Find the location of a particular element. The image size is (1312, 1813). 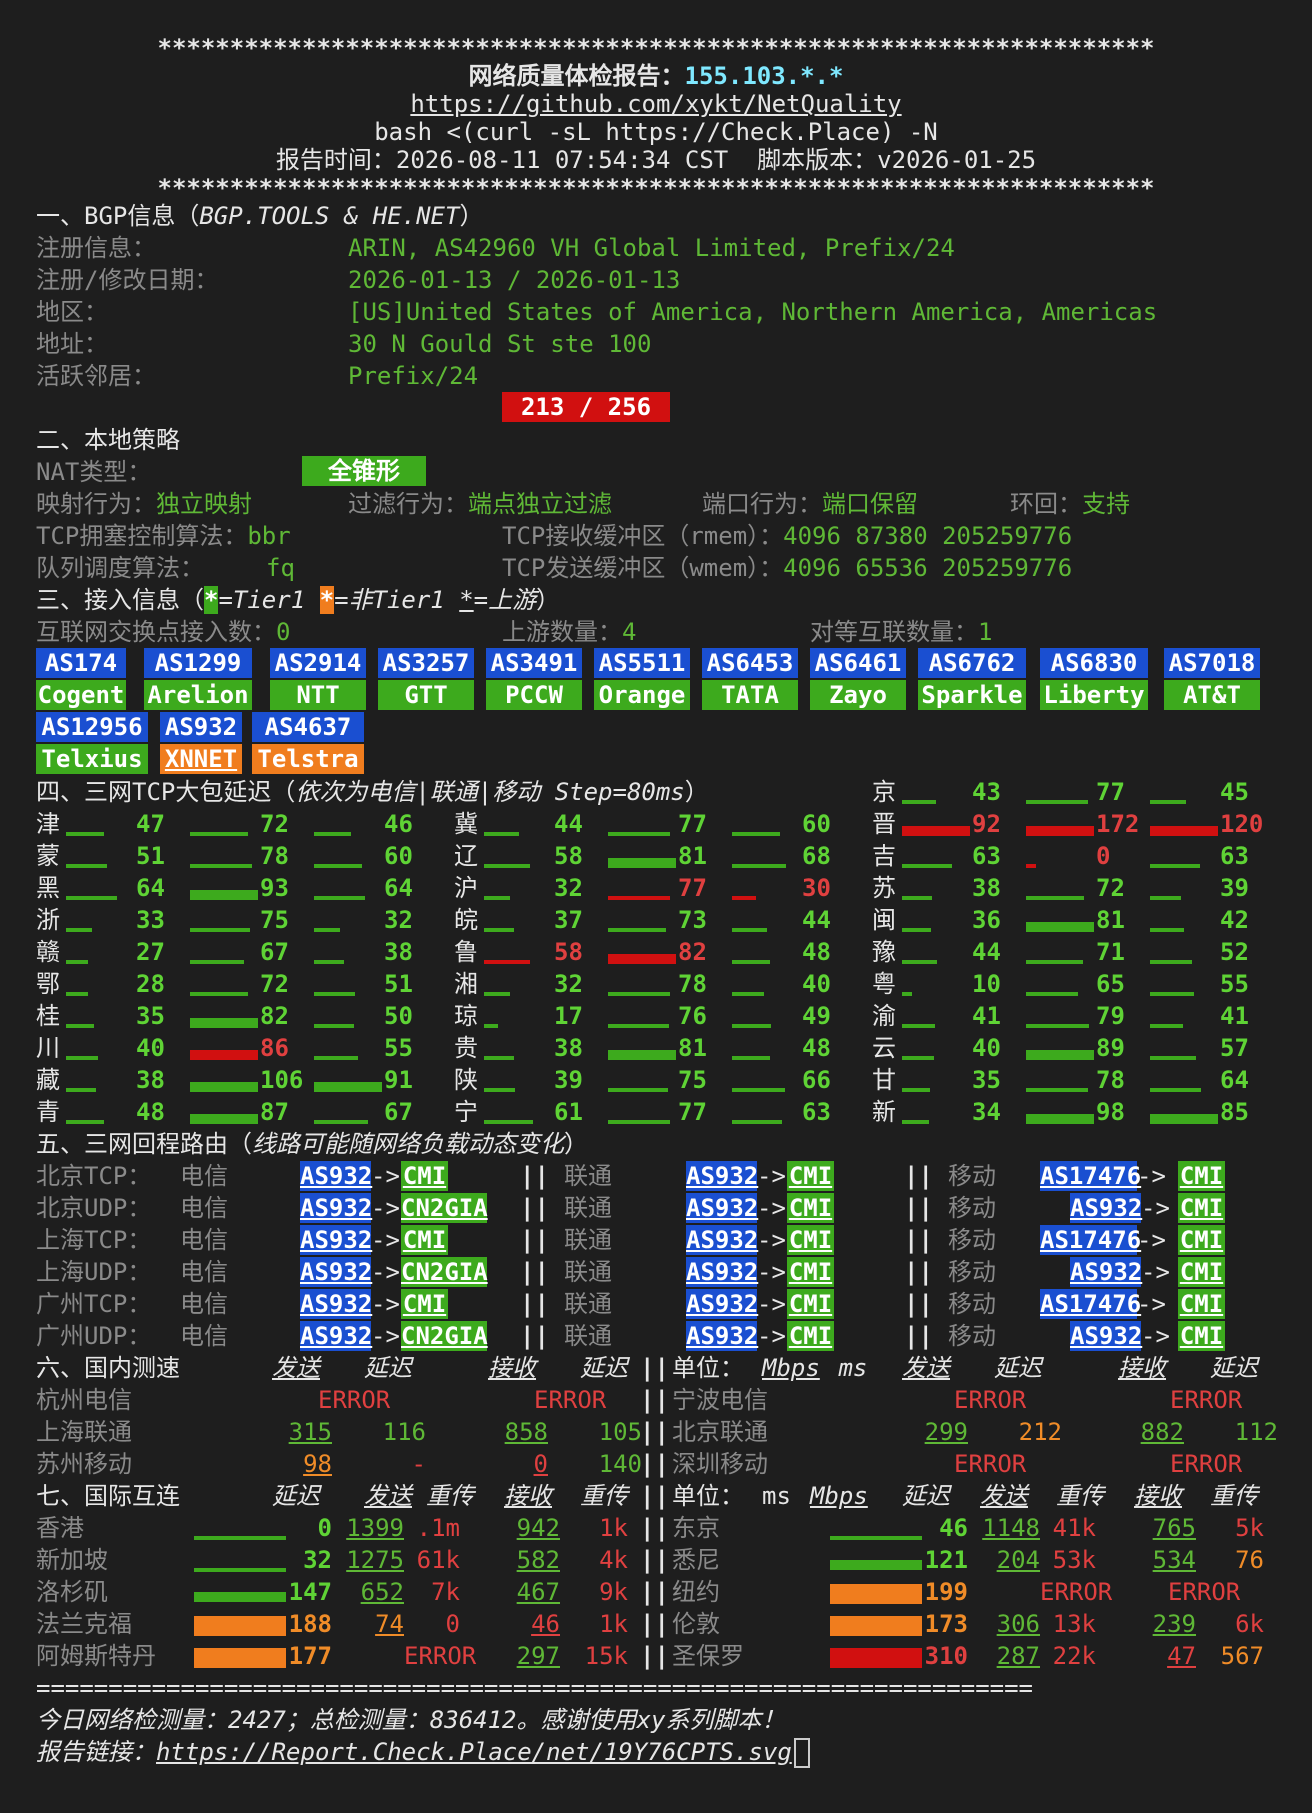

latency-value: 92 is located at coordinates (986, 824).